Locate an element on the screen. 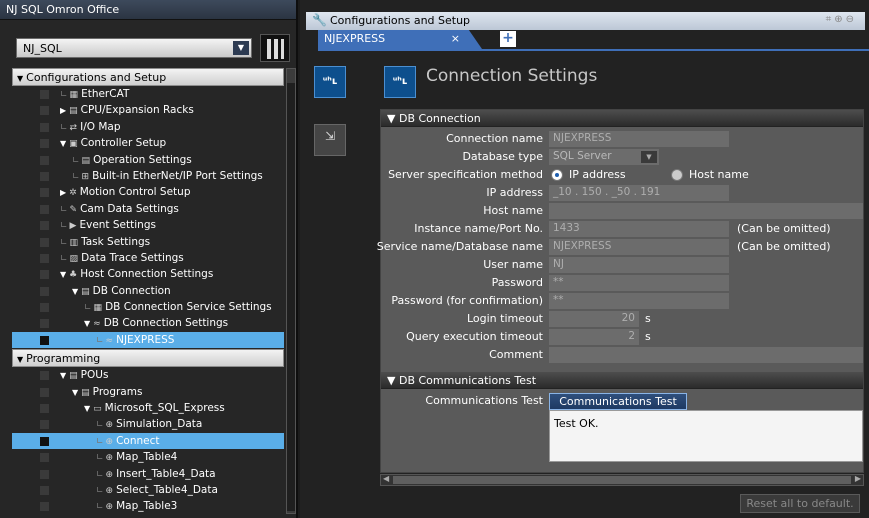 The width and height of the screenshot is (869, 518). instance-port-field: 1433 is located at coordinates (639, 229).